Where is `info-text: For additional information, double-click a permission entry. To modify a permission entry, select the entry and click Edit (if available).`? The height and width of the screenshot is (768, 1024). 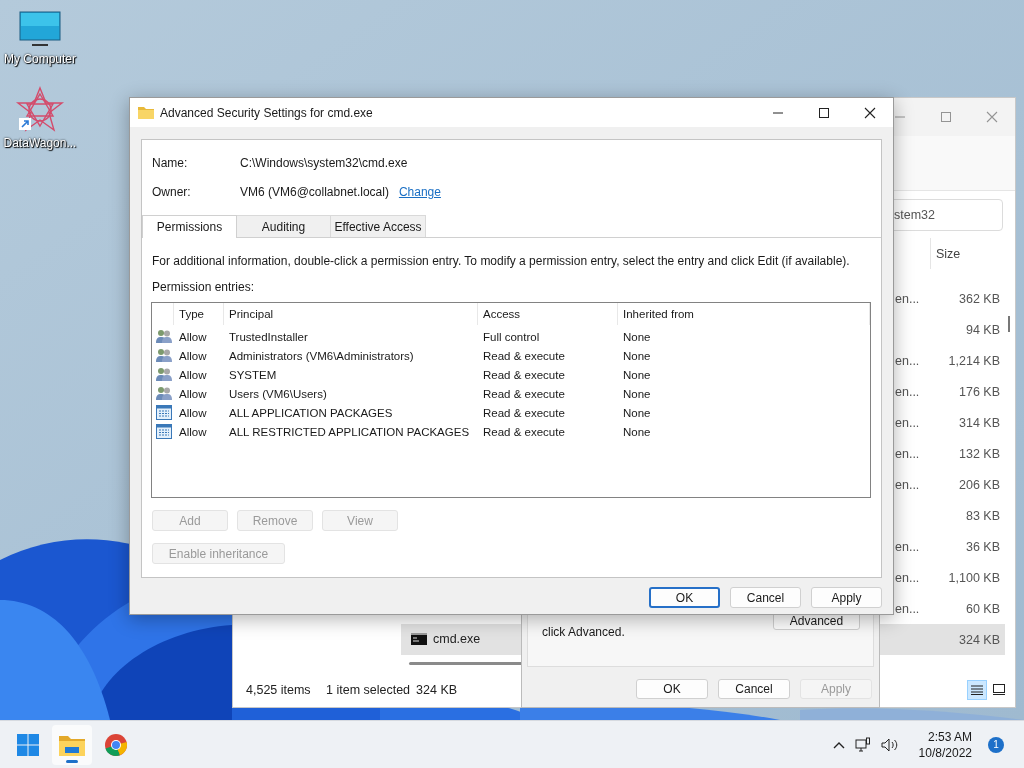 info-text: For additional information, double-click a permission entry. To modify a permission entry, select the entry and click Edit (if available). is located at coordinates (501, 261).